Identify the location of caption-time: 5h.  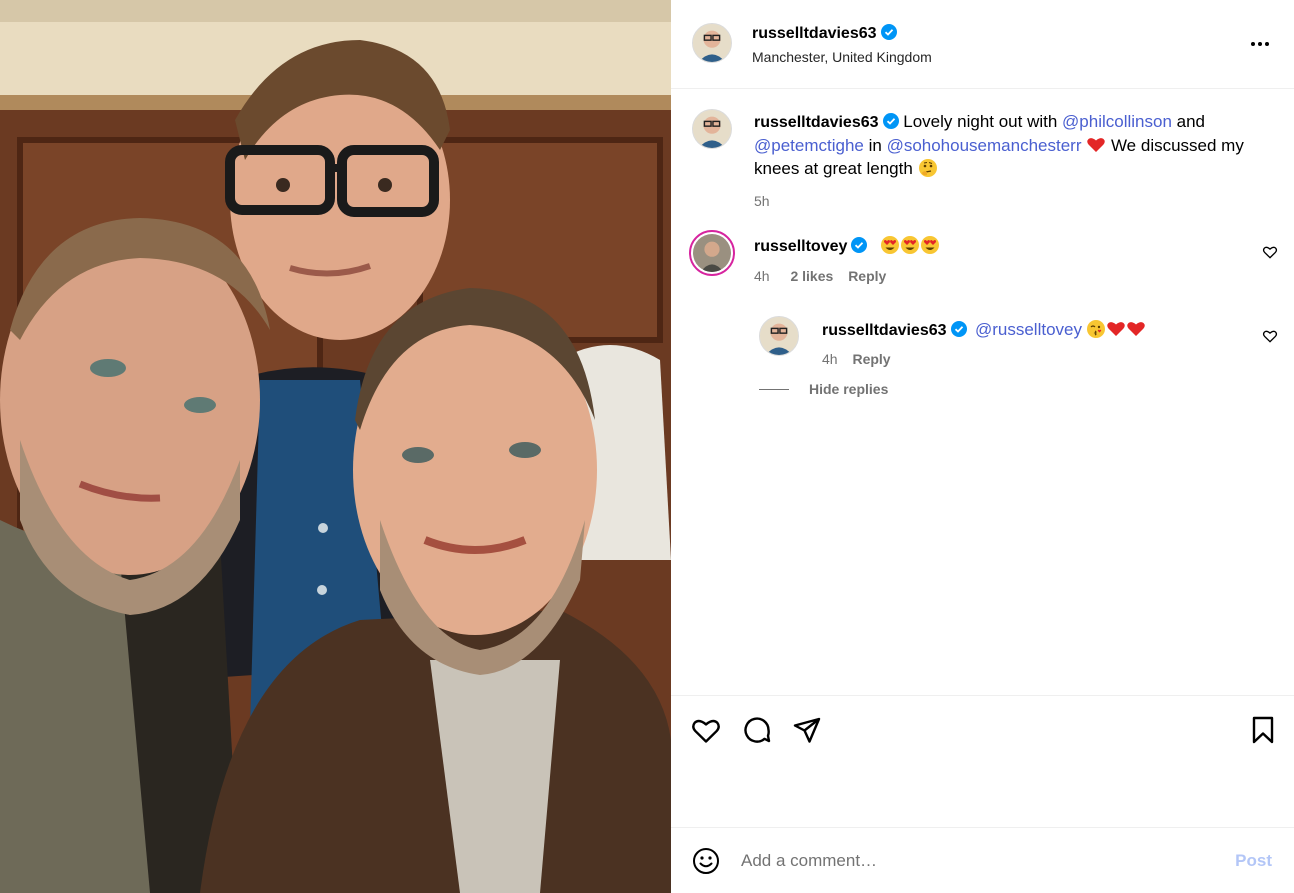
(762, 201).